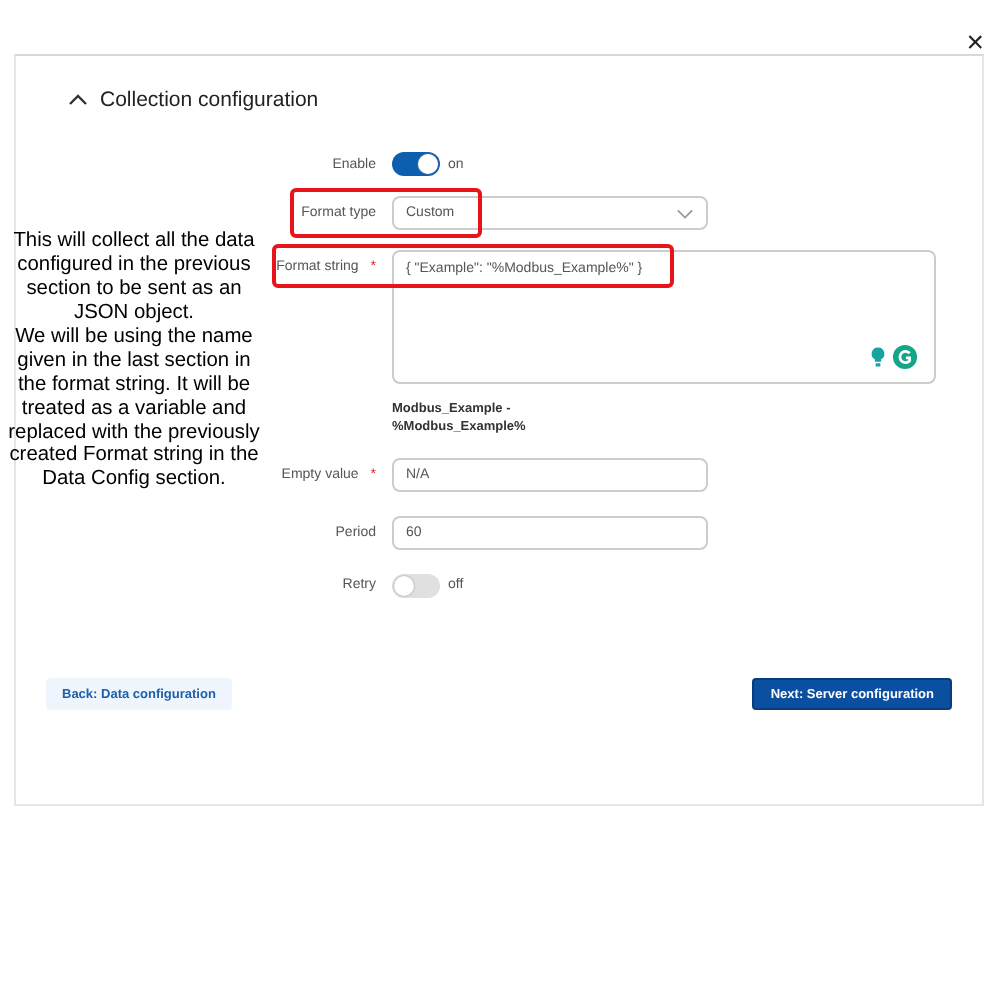 The width and height of the screenshot is (1000, 1000). Describe the element at coordinates (685, 213) in the screenshot. I see `caret-icon` at that location.